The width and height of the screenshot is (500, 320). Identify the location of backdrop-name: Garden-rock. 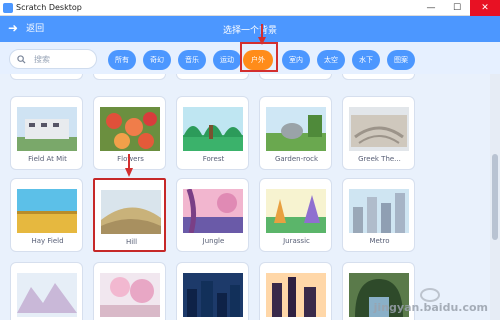
(296, 159).